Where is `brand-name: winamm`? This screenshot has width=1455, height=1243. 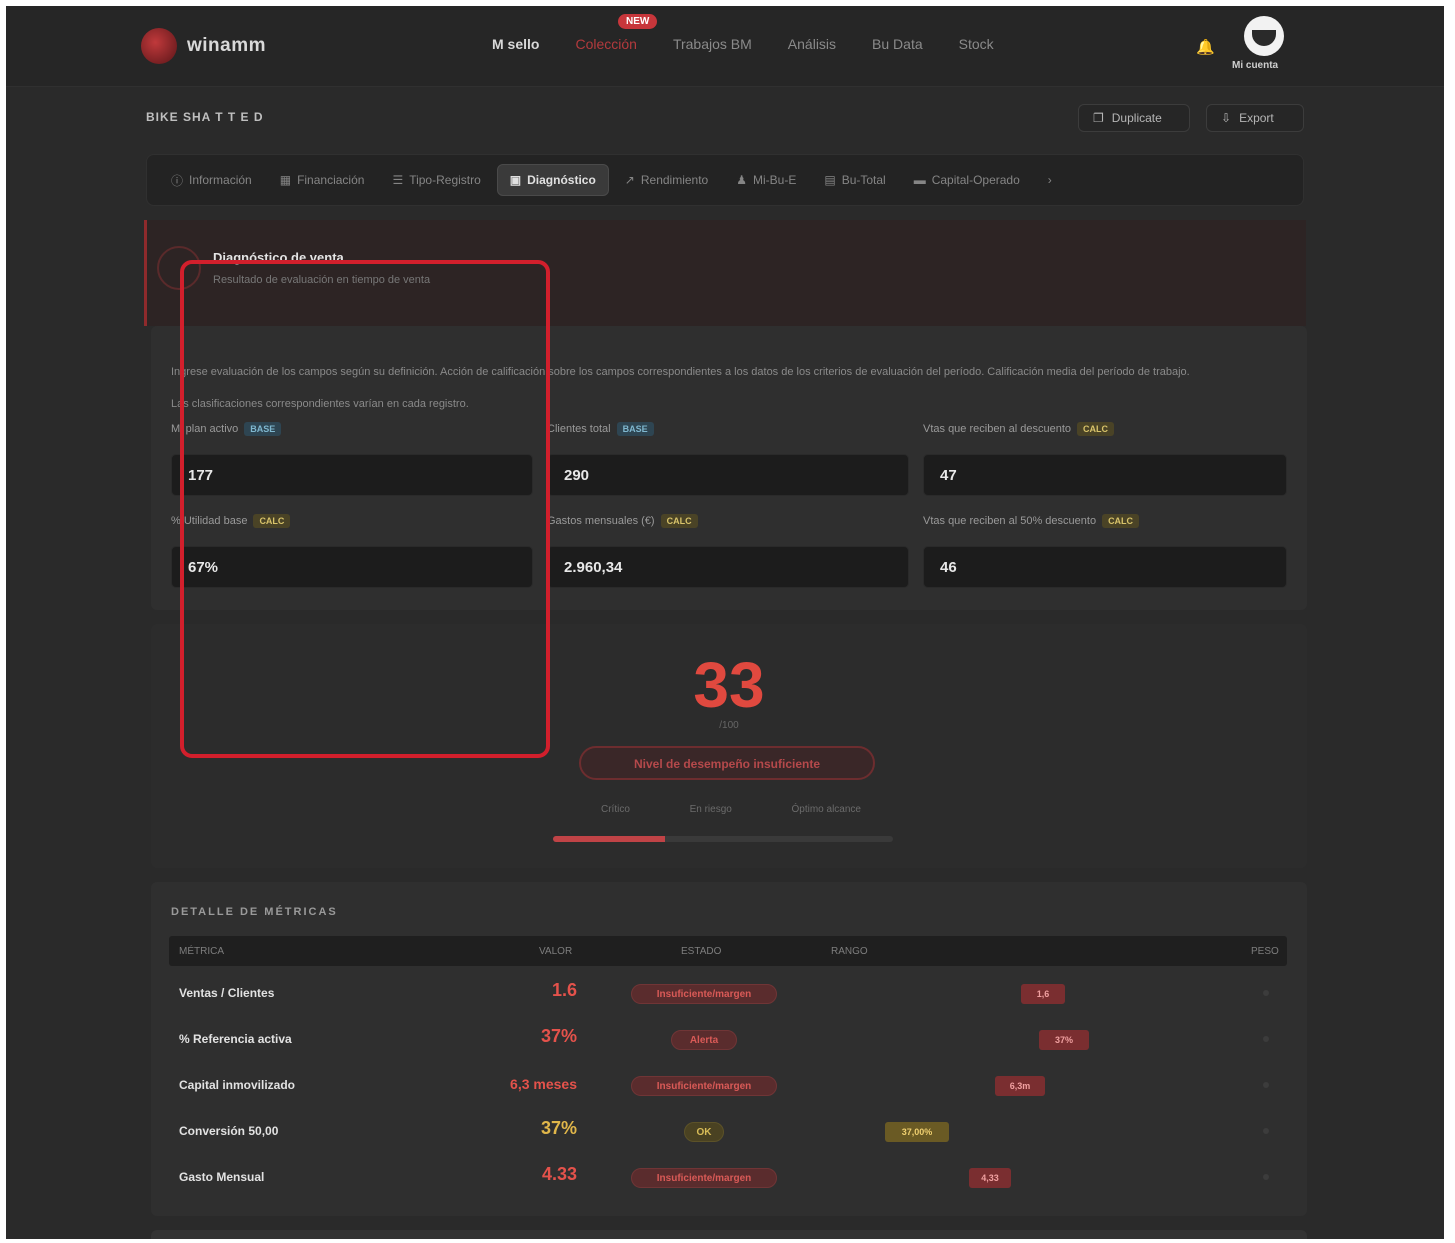 brand-name: winamm is located at coordinates (227, 45).